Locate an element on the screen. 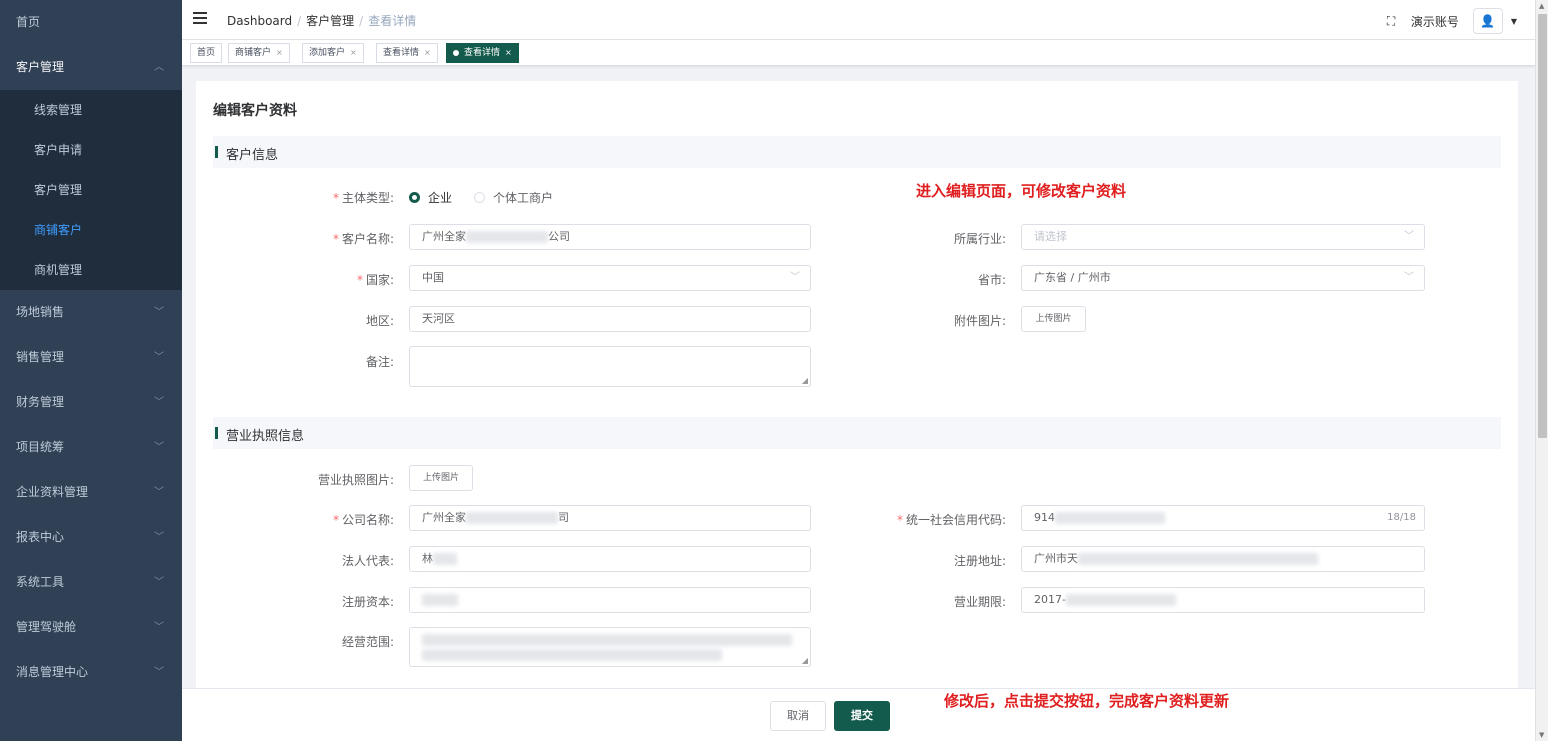  tag-shop-customers: 商铺客户 × is located at coordinates (259, 53).